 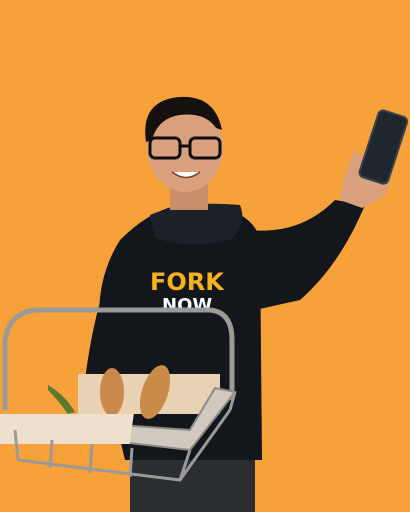 What do you see at coordinates (187, 305) in the screenshot?
I see `logo-now: NOW` at bounding box center [187, 305].